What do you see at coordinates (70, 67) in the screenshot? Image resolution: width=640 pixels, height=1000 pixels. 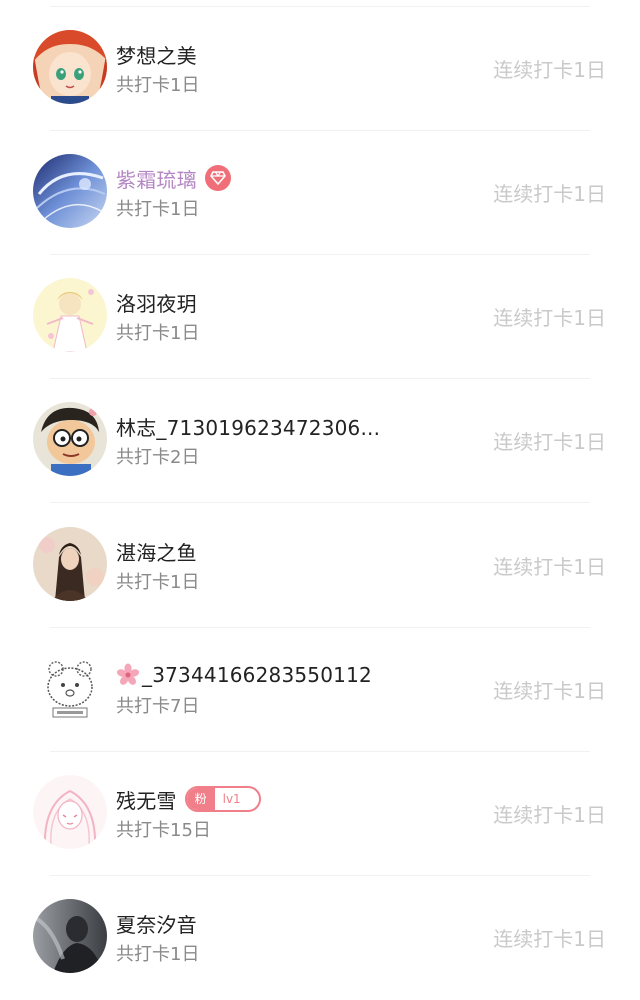 I see `anime-girl-red-hair-avatar` at bounding box center [70, 67].